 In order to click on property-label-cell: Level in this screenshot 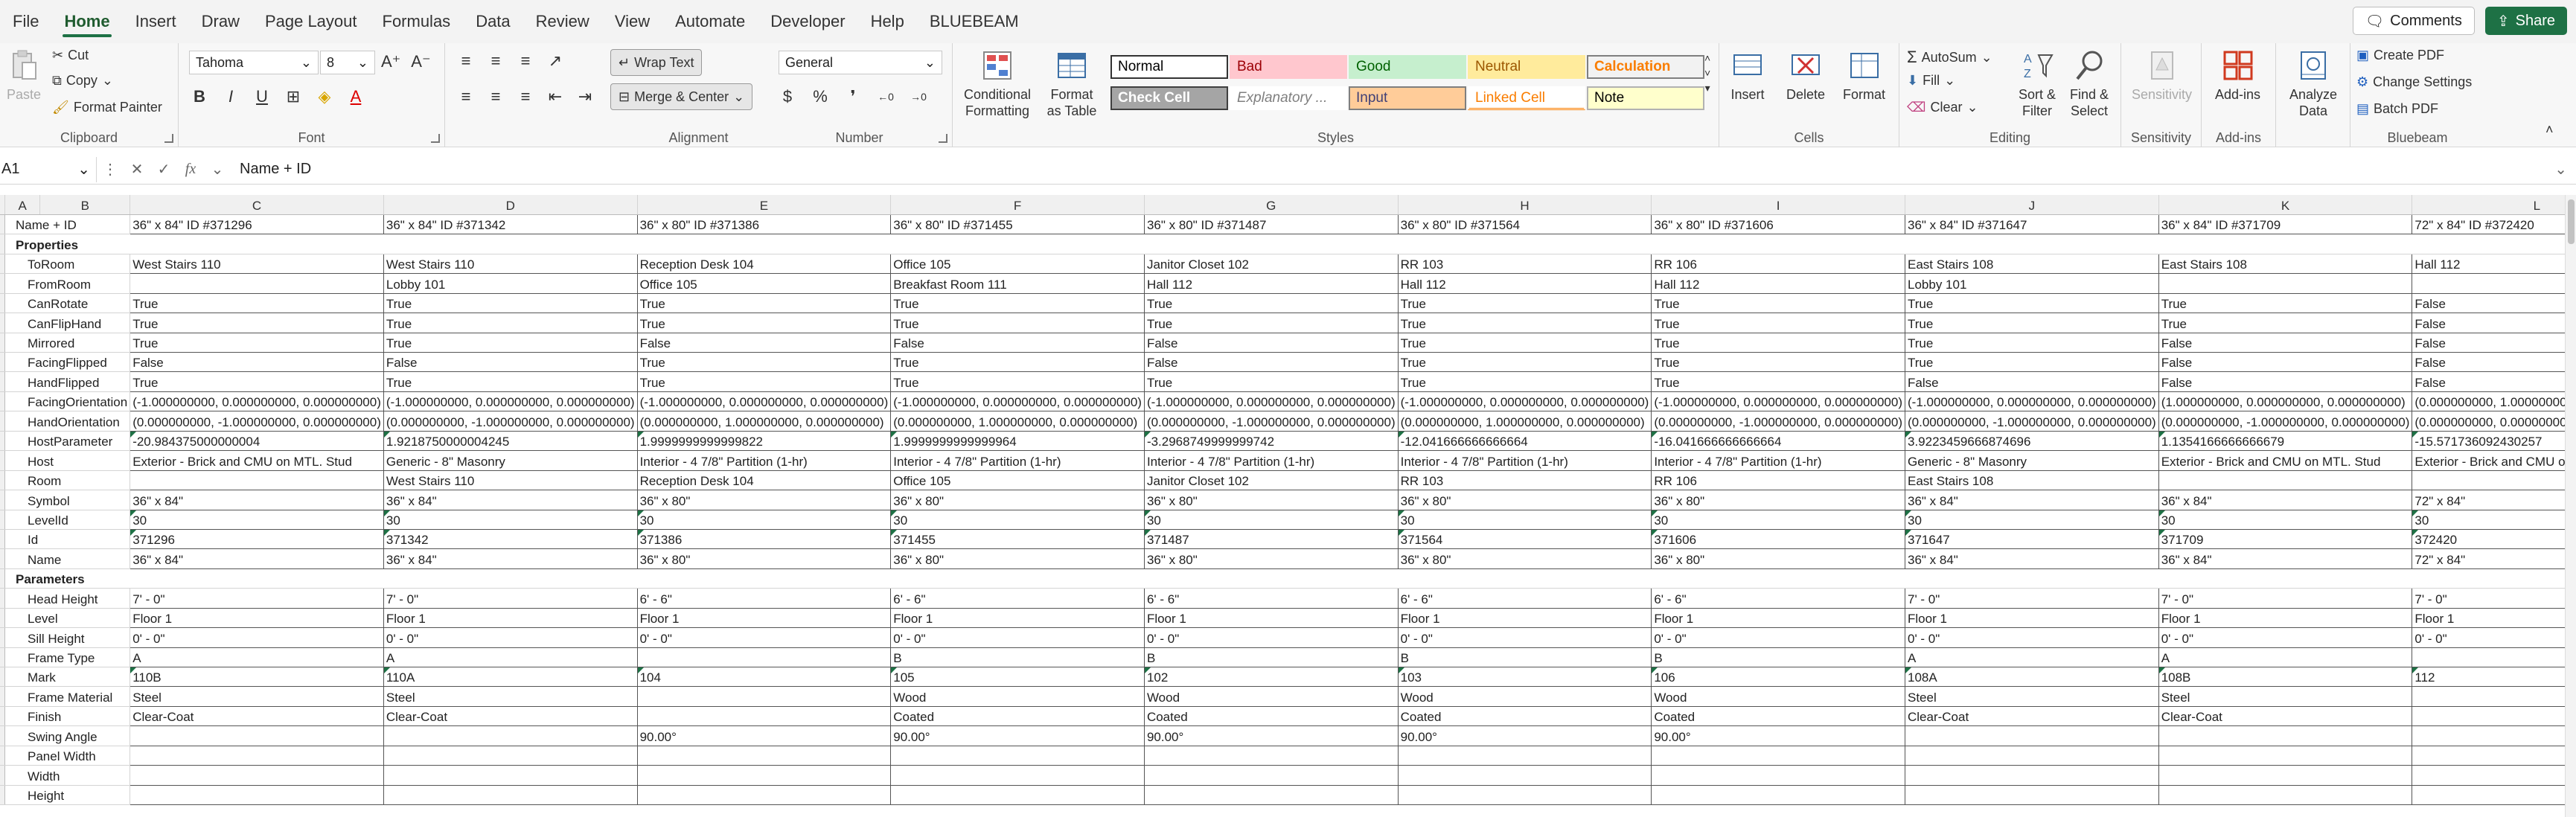, I will do `click(67, 618)`.